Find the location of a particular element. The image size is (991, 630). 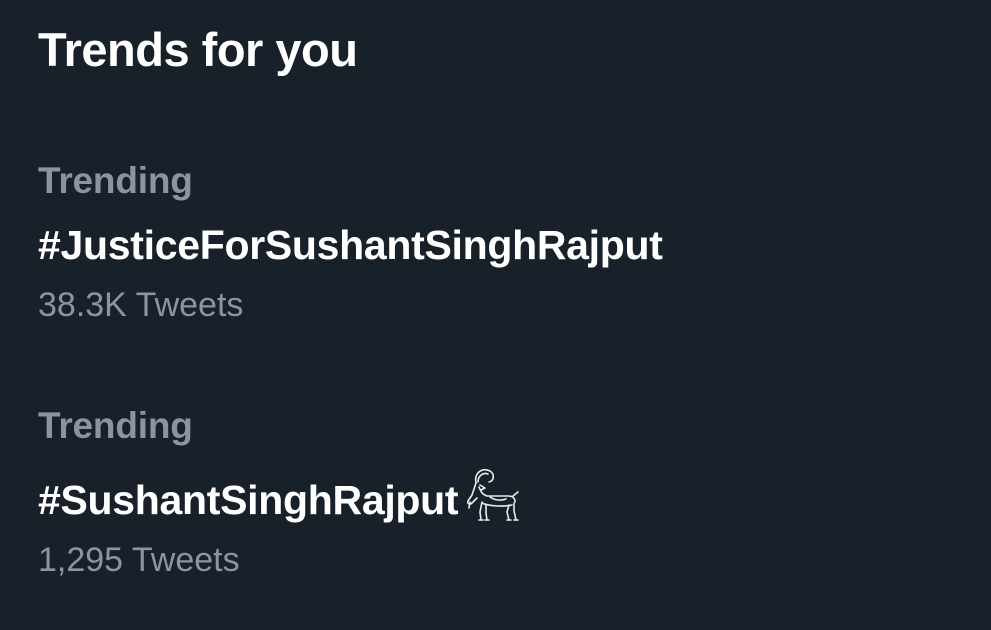

trend-hashtag-text: #JusticeForSushantSinghRajput is located at coordinates (350, 245).